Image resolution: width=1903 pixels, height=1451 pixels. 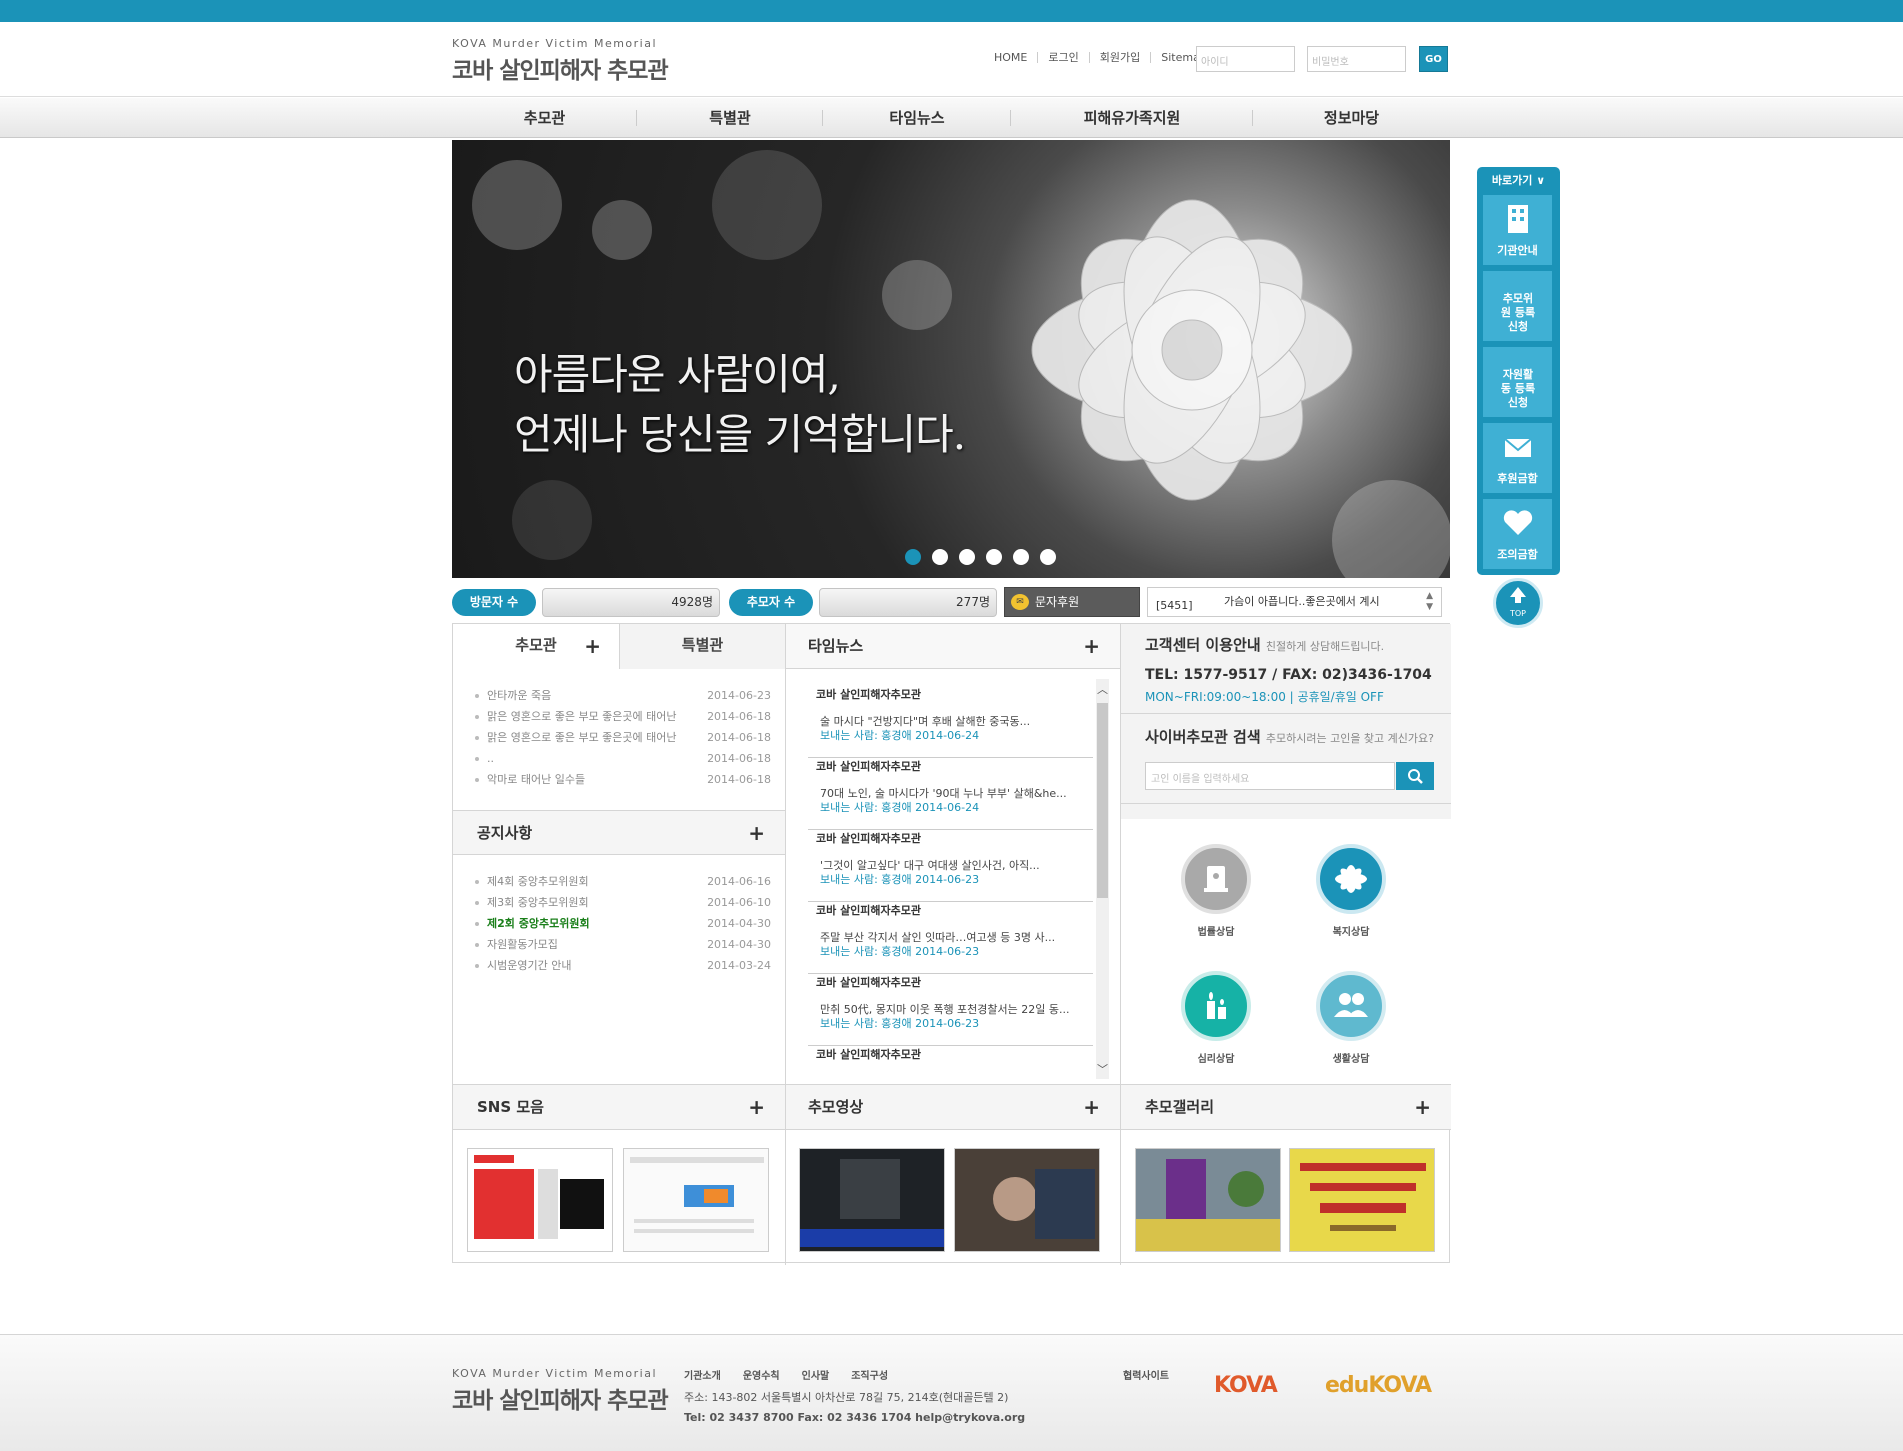 What do you see at coordinates (702, 646) in the screenshot?
I see `tab-special: 특별관` at bounding box center [702, 646].